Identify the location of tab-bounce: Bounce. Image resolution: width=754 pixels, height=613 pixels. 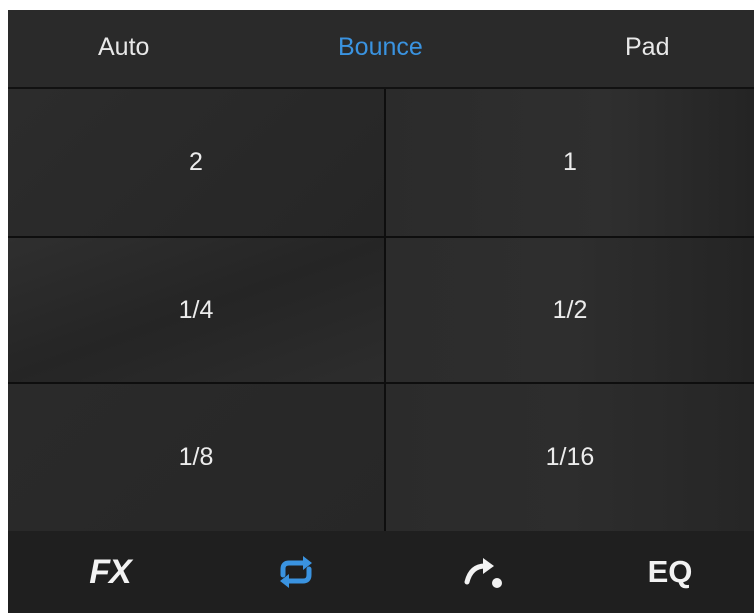
(380, 48).